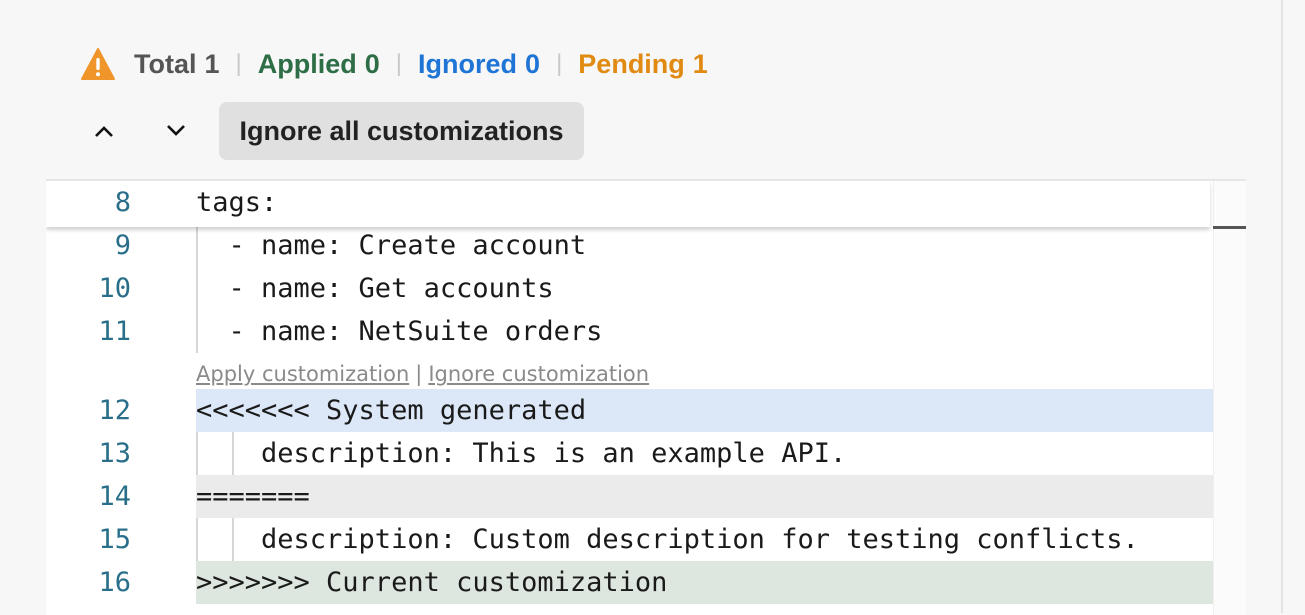 This screenshot has width=1305, height=615. What do you see at coordinates (302, 374) in the screenshot?
I see `apply-customization-link: Apply customization` at bounding box center [302, 374].